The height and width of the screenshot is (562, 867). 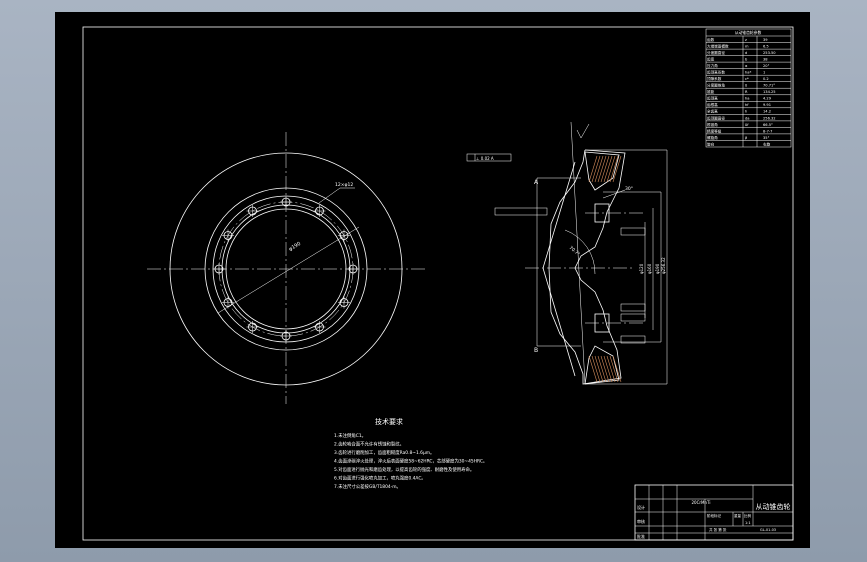 I want to click on param-cell: 分度圆直径, so click(x=716, y=52).